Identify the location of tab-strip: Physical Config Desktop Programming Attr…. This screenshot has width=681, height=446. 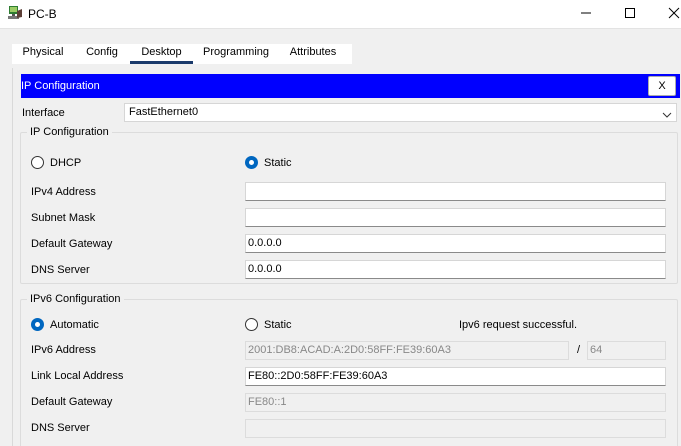
(340, 47).